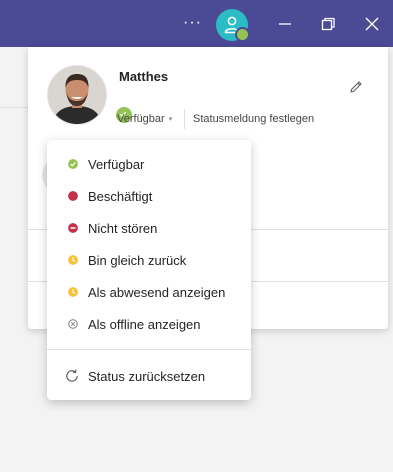 This screenshot has height=472, width=393. What do you see at coordinates (73, 164) in the screenshot?
I see `available-icon` at bounding box center [73, 164].